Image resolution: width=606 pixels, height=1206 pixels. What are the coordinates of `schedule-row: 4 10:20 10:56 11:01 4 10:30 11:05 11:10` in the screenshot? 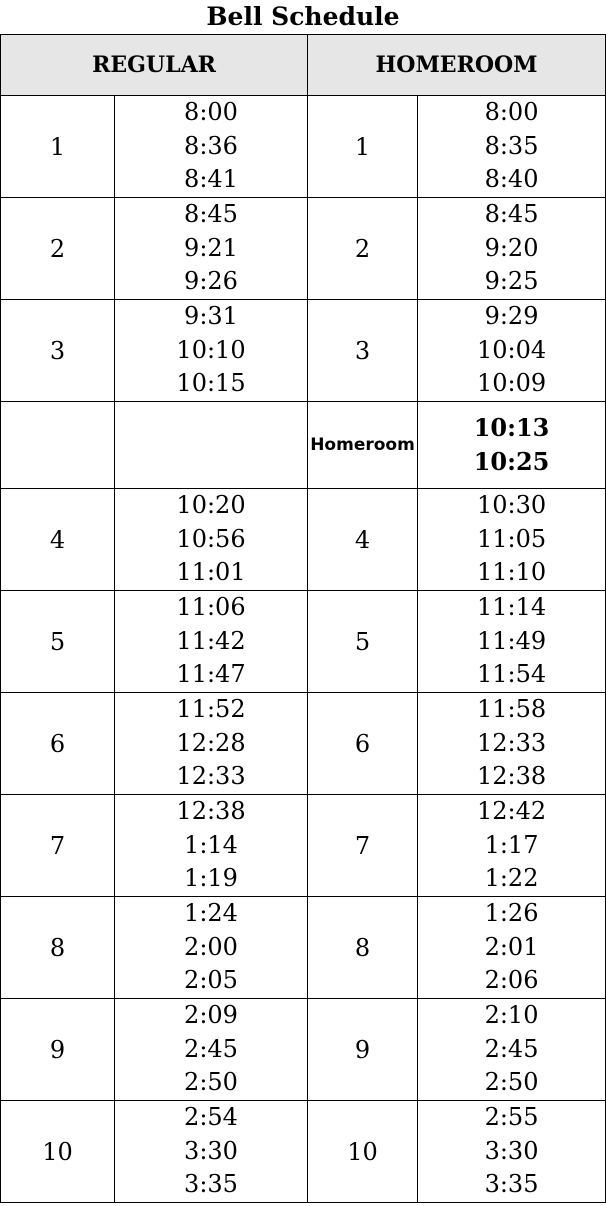 It's located at (303, 539).